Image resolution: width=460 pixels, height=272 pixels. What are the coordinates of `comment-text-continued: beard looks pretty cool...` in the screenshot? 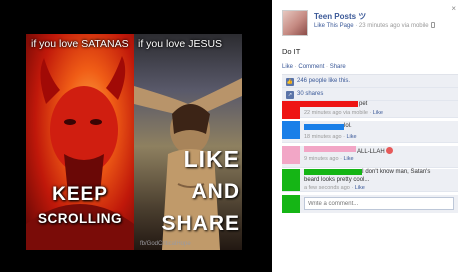 It's located at (337, 180).